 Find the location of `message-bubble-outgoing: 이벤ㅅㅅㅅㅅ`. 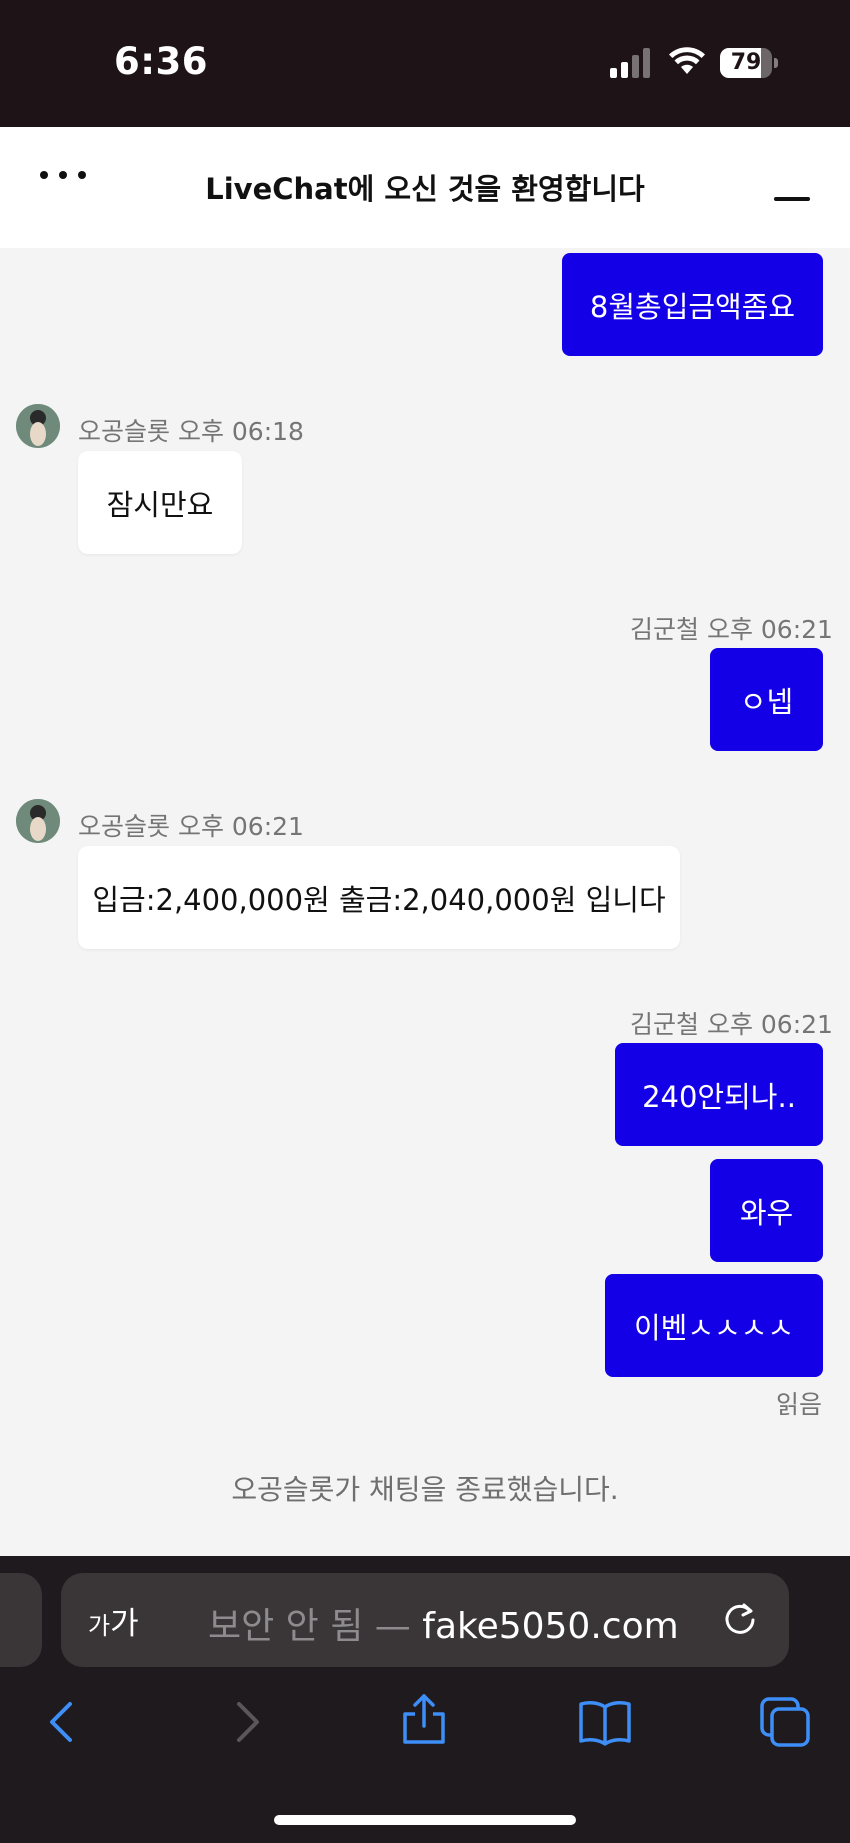

message-bubble-outgoing: 이벤ㅅㅅㅅㅅ is located at coordinates (714, 1325).